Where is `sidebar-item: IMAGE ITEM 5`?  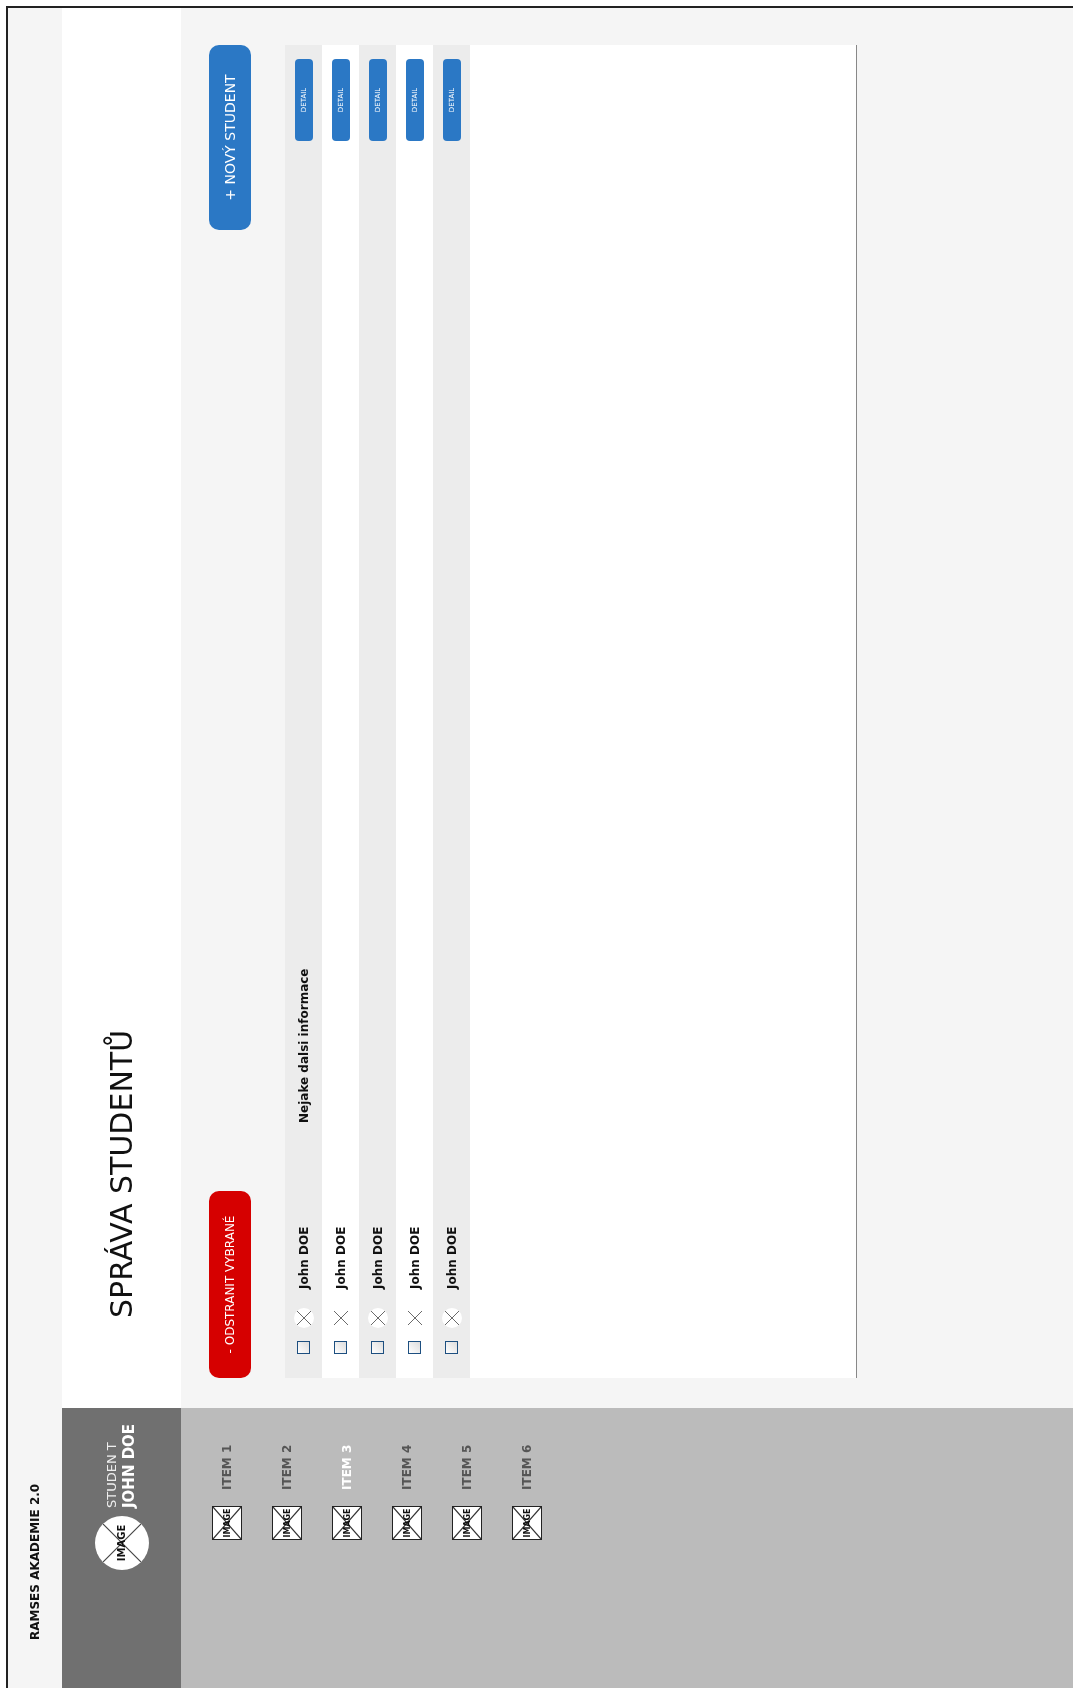 sidebar-item: IMAGE ITEM 5 is located at coordinates (467, 1548).